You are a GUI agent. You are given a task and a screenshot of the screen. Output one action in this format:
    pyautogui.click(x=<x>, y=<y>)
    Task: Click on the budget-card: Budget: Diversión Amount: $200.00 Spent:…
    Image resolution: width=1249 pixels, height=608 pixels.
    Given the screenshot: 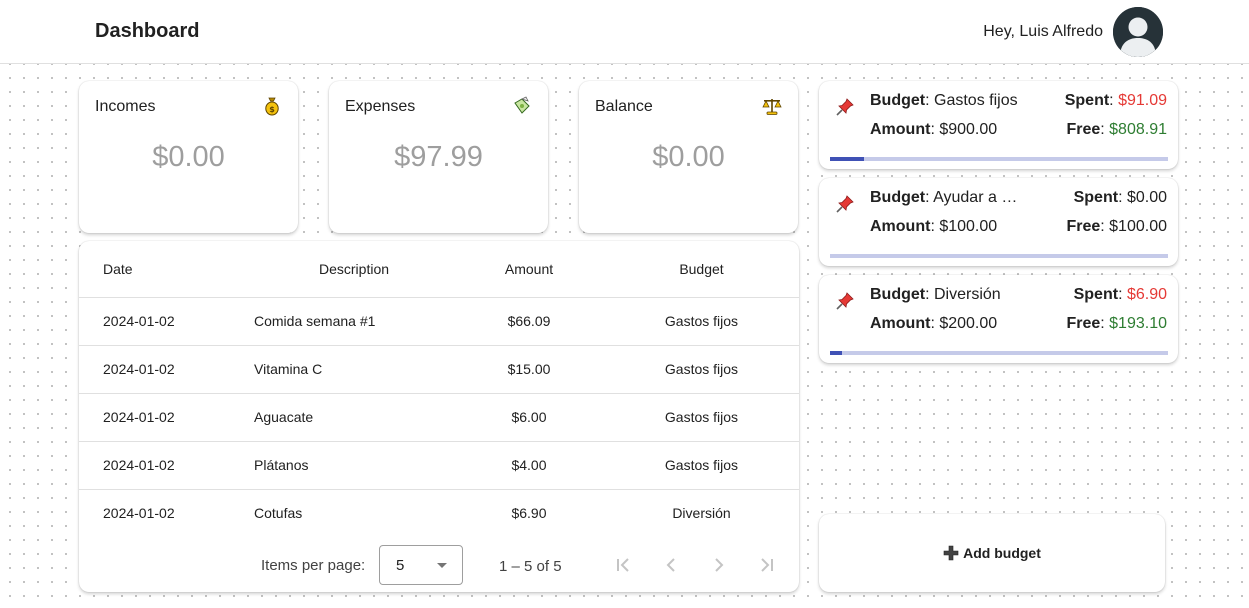 What is the action you would take?
    pyautogui.click(x=998, y=319)
    